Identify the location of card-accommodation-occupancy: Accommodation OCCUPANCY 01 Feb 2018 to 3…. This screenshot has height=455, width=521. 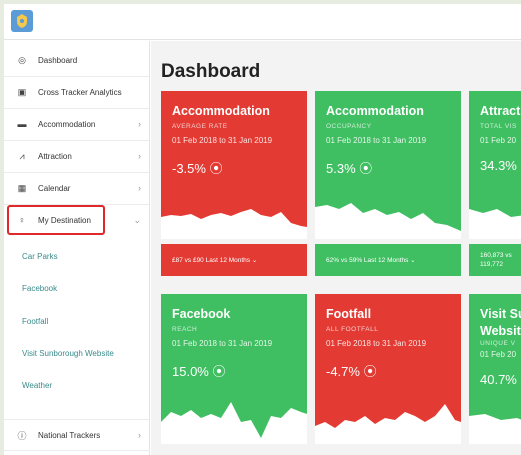
(388, 165).